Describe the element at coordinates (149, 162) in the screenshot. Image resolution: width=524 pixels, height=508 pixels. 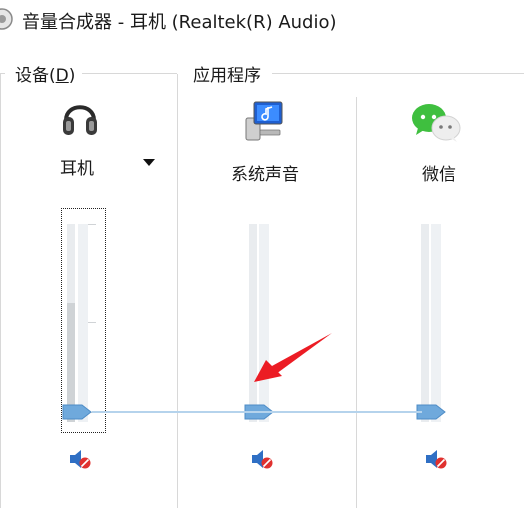
I see `device-dropdown-chevron-icon` at that location.